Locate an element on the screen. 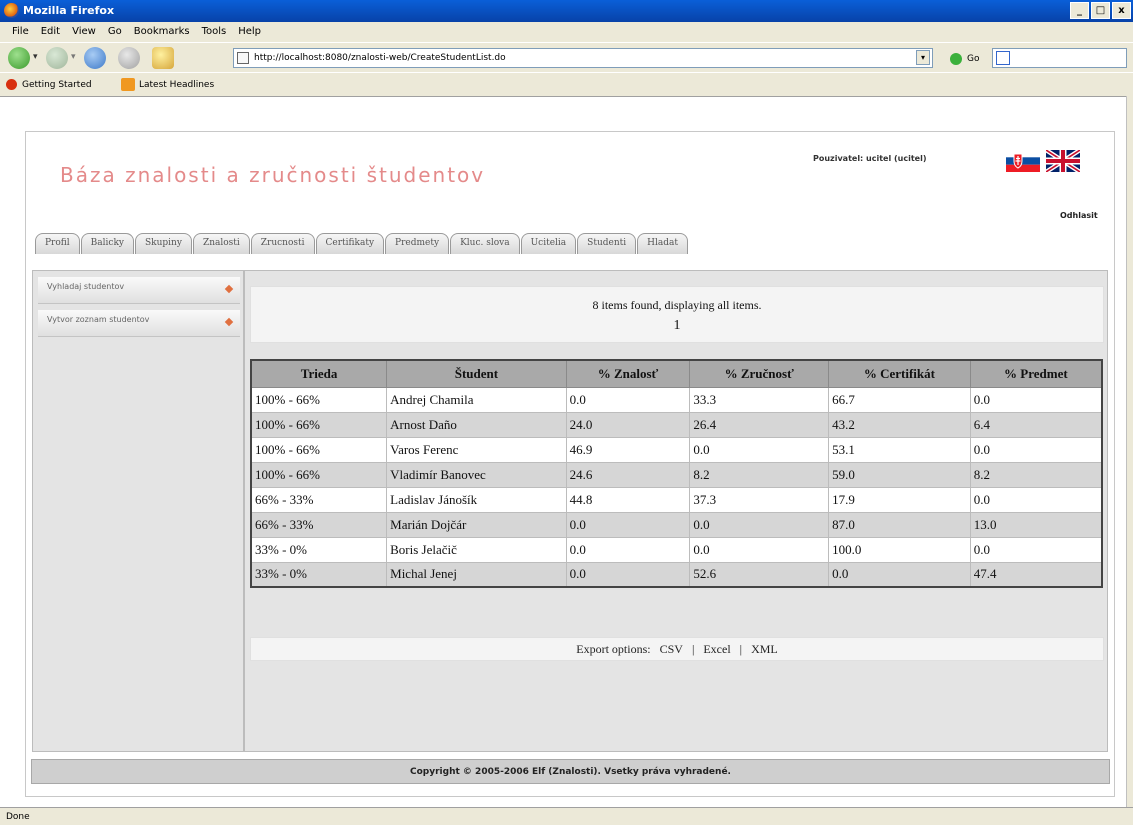 The image size is (1133, 825). maximize-button: □ is located at coordinates (1100, 10).